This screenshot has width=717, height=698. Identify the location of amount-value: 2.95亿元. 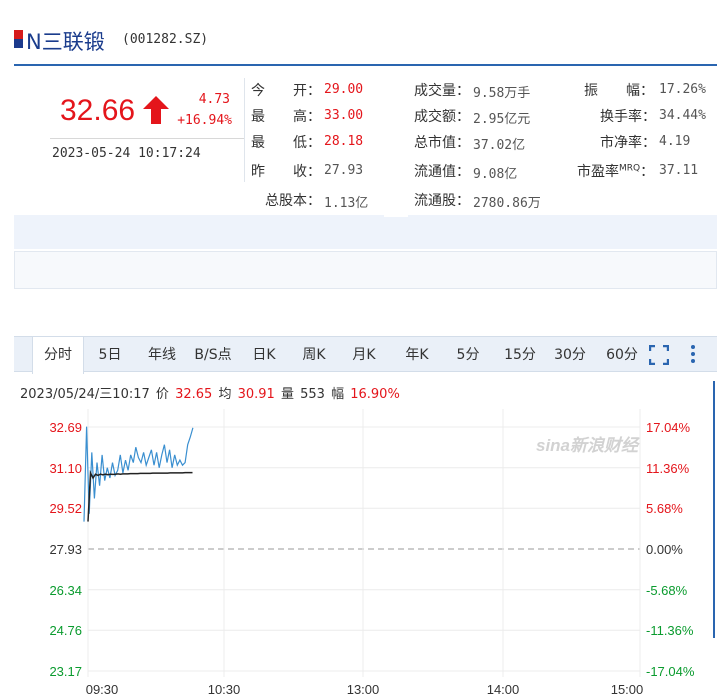
(502, 119).